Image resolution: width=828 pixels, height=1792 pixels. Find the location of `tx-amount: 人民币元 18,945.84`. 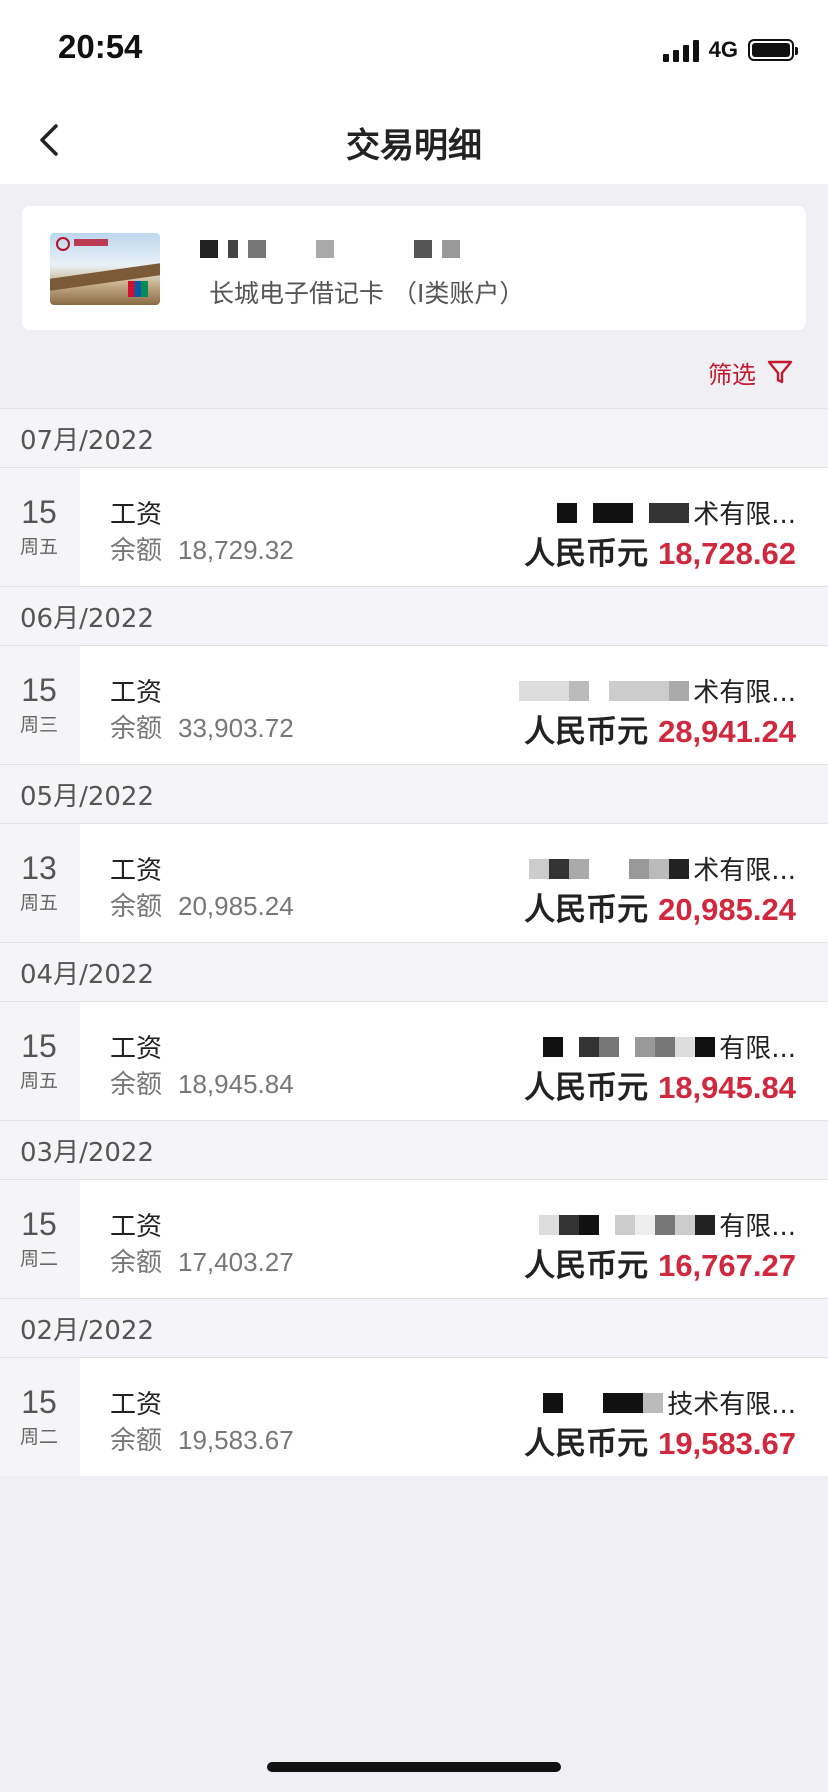

tx-amount: 人民币元 18,945.84 is located at coordinates (660, 1084).